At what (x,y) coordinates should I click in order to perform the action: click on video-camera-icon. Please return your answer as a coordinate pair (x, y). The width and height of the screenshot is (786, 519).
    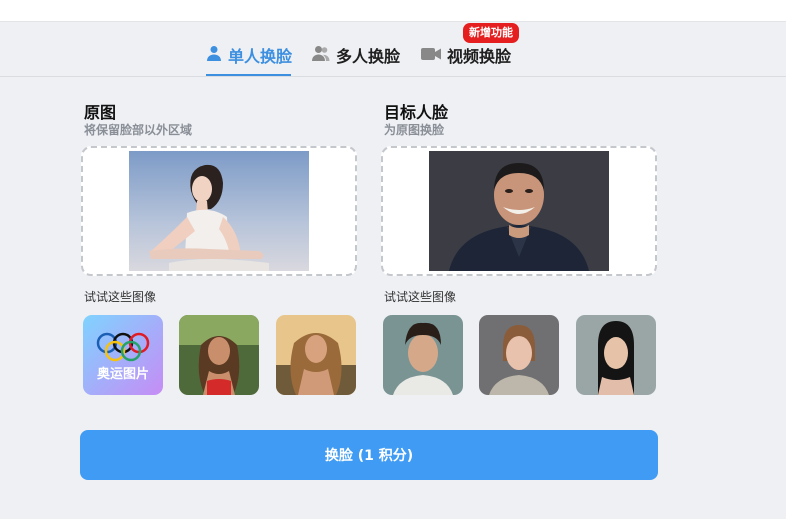
    Looking at the image, I should click on (431, 55).